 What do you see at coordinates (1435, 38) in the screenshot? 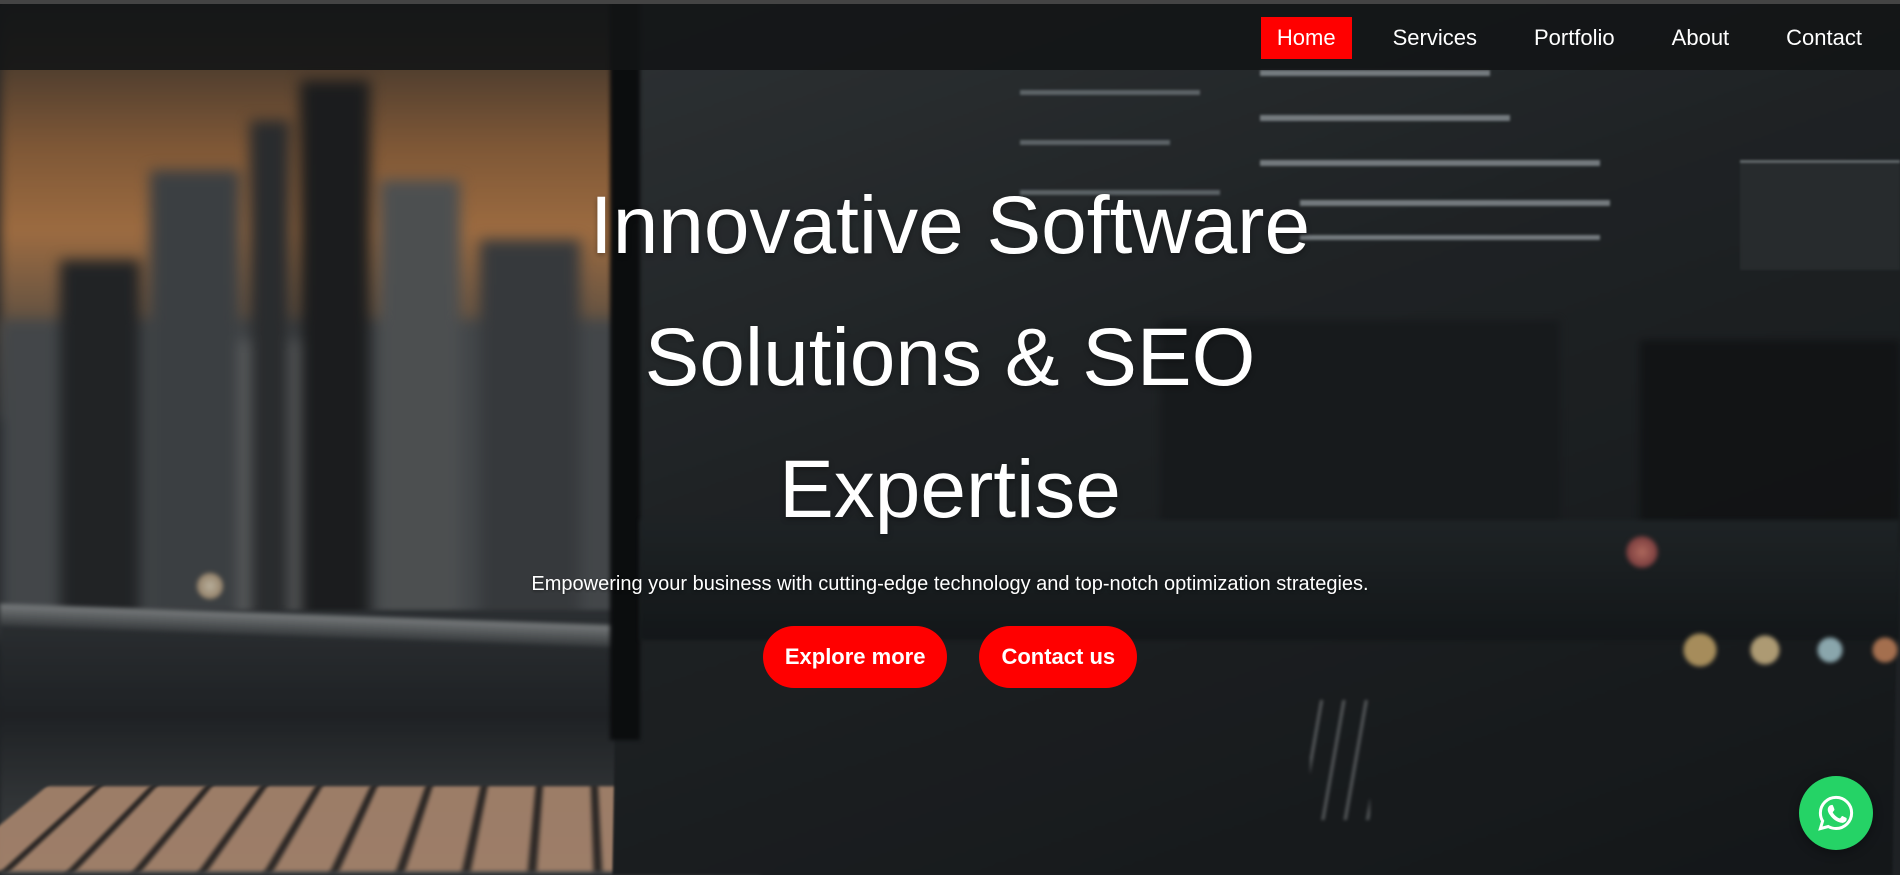
I see `nav-link-services: Services` at bounding box center [1435, 38].